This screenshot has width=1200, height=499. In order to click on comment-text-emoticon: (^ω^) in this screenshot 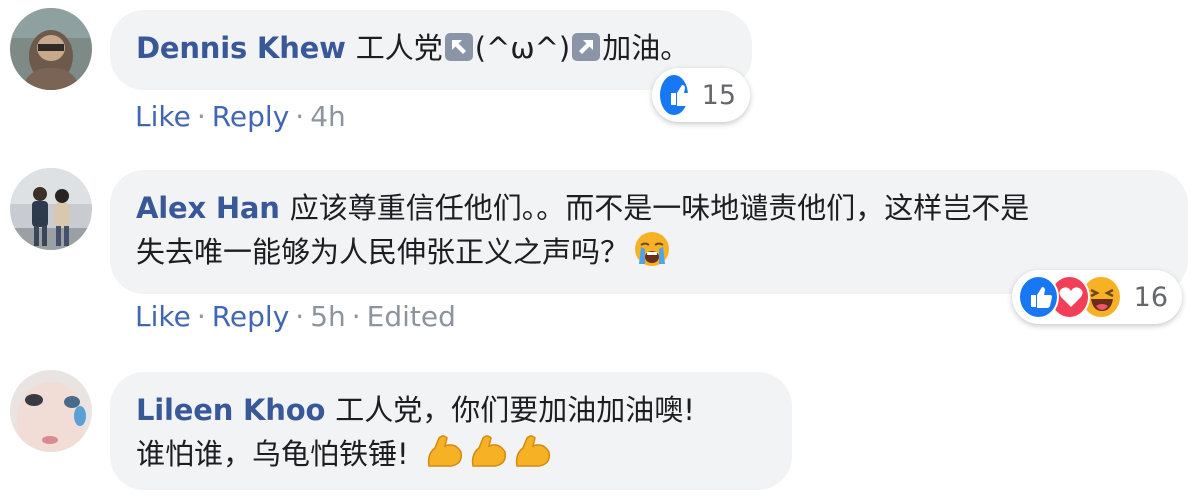, I will do `click(522, 48)`.